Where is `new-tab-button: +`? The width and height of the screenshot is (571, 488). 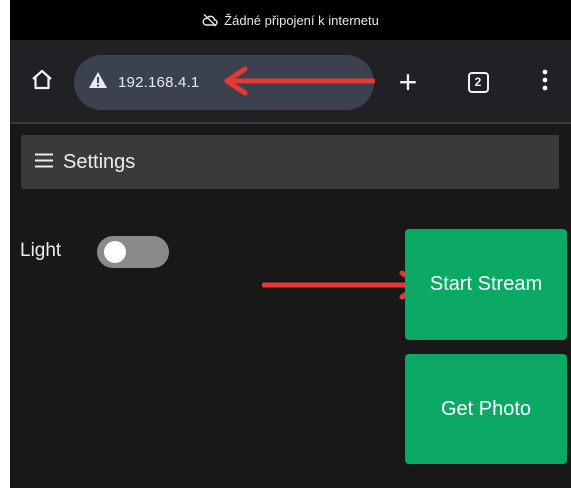 new-tab-button: + is located at coordinates (408, 82).